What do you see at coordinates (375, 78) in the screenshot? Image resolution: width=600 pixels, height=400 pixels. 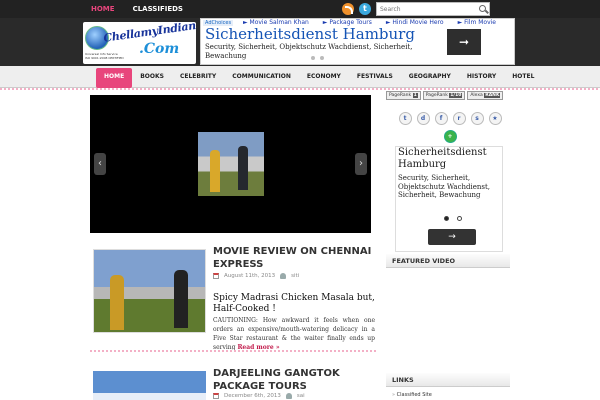 I see `nav-festivals: FESTIVALS` at bounding box center [375, 78].